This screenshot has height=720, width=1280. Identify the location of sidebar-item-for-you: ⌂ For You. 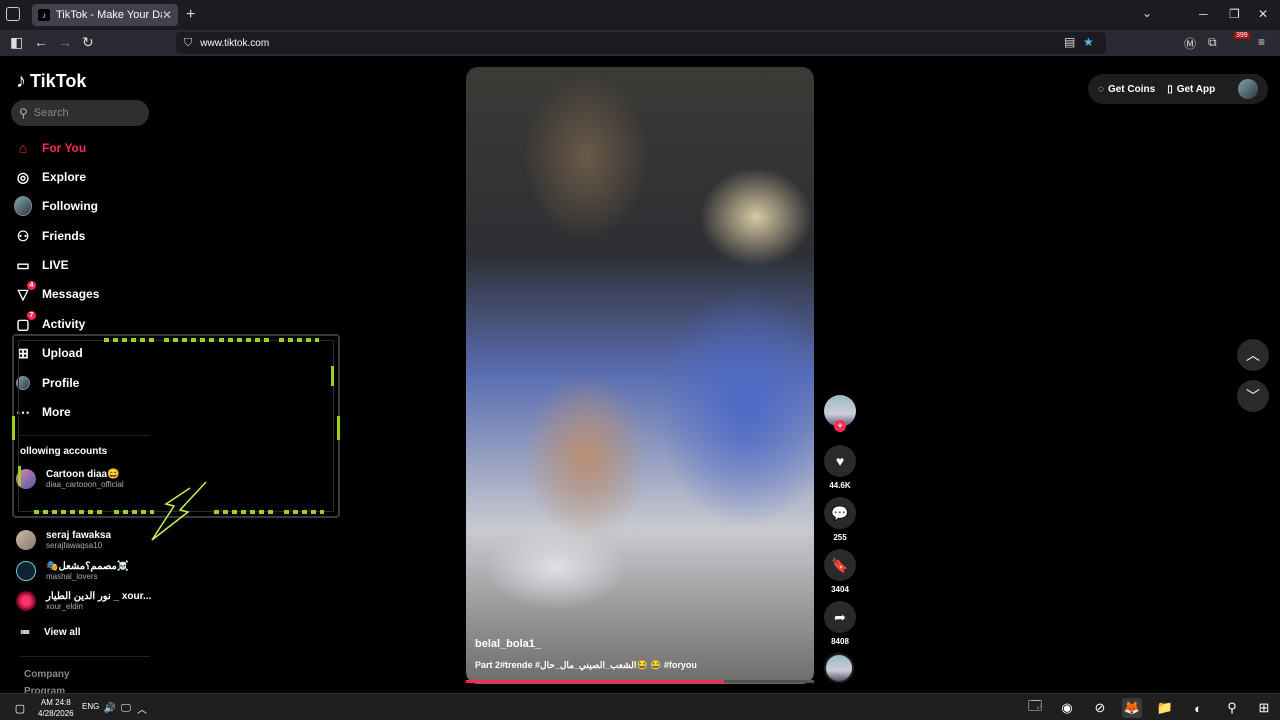
(50, 148).